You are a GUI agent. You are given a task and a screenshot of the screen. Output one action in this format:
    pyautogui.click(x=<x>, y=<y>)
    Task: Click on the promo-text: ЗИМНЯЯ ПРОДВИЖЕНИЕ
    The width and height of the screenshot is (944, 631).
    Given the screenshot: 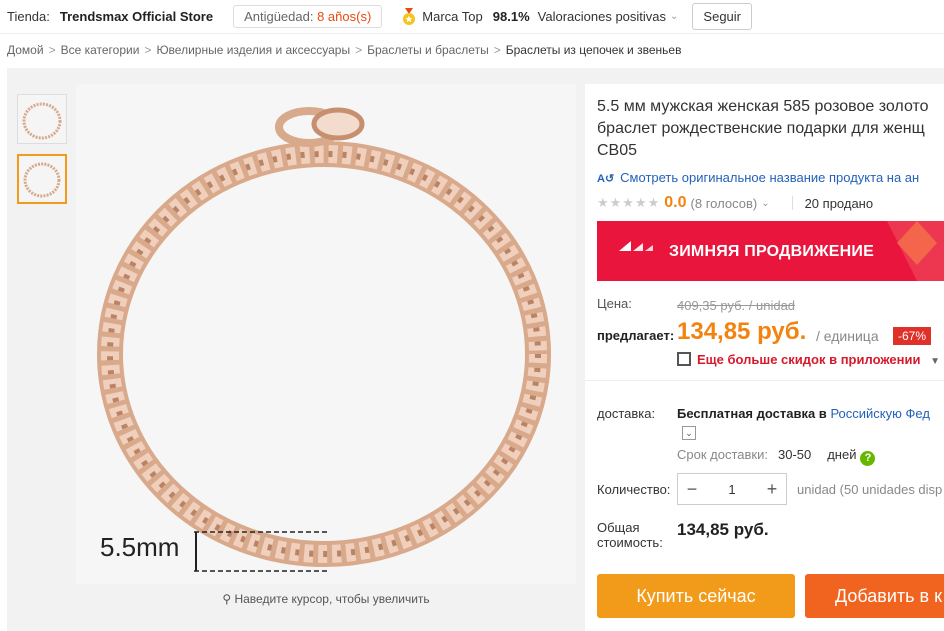 What is the action you would take?
    pyautogui.click(x=771, y=251)
    